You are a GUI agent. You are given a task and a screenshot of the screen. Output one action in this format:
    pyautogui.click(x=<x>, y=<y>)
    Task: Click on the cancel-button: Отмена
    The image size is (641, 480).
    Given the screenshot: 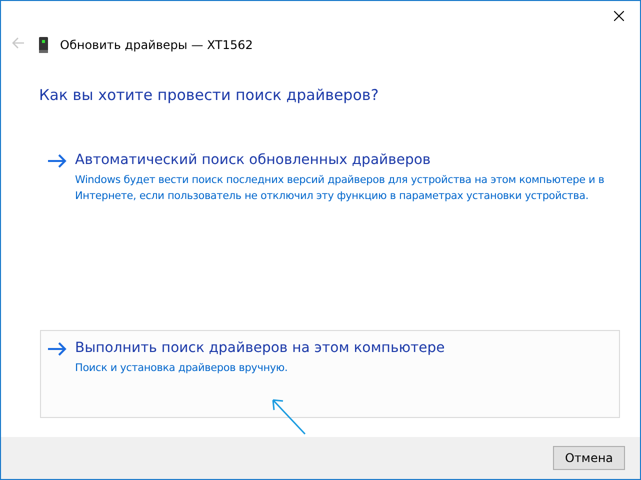 What is the action you would take?
    pyautogui.click(x=589, y=458)
    